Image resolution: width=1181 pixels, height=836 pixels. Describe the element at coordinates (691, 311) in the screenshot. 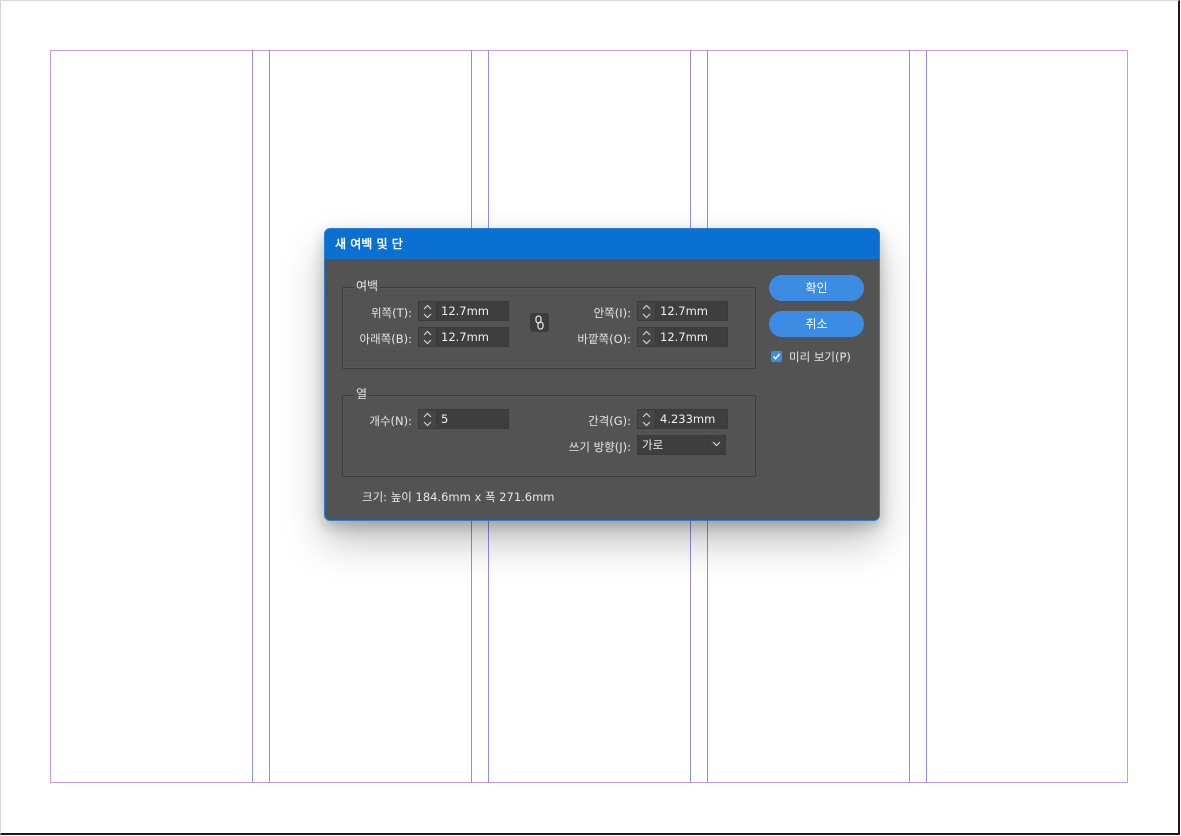

I see `inside-margin-input` at that location.